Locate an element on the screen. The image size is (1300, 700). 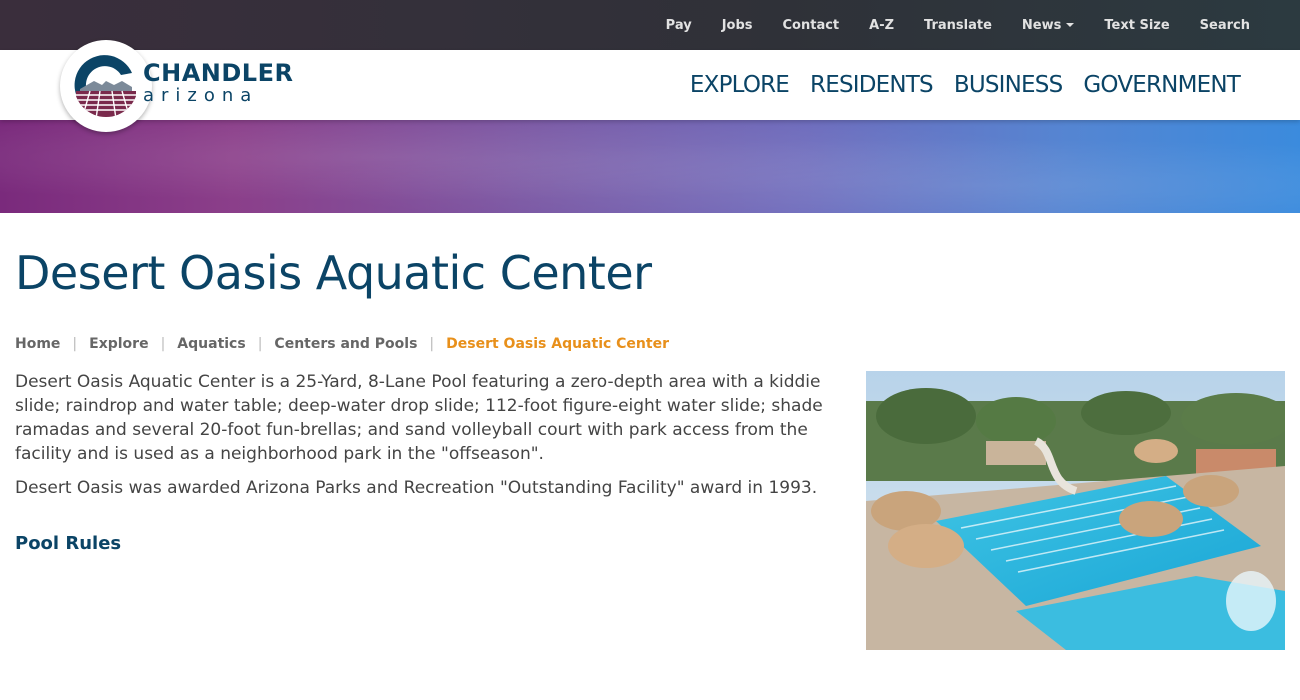
logo-wordmark: CHANDLER arizona is located at coordinates (218, 83).